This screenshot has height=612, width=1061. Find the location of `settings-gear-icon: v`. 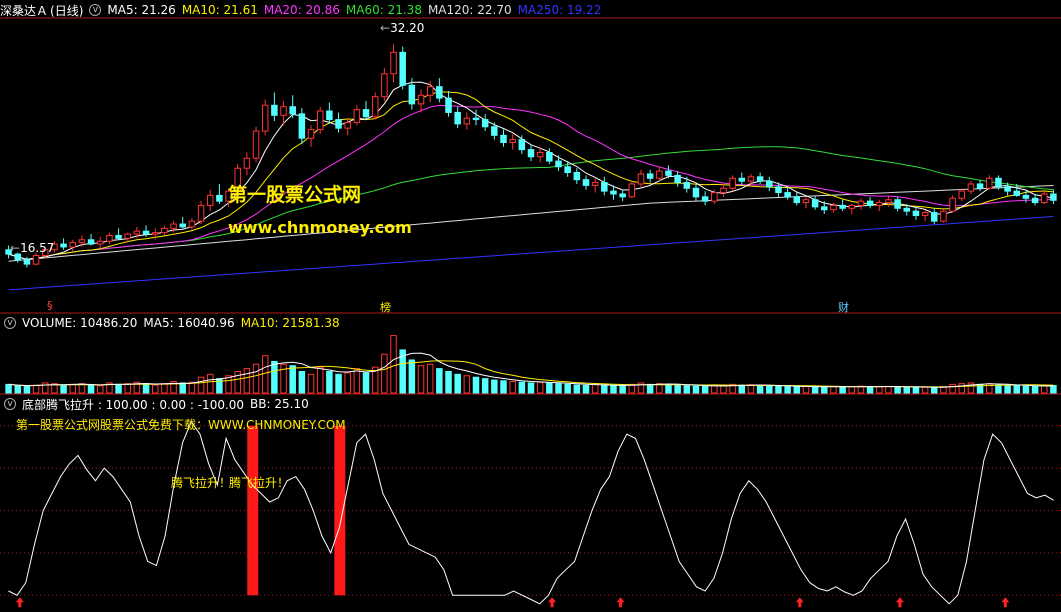

settings-gear-icon: v is located at coordinates (95, 10).